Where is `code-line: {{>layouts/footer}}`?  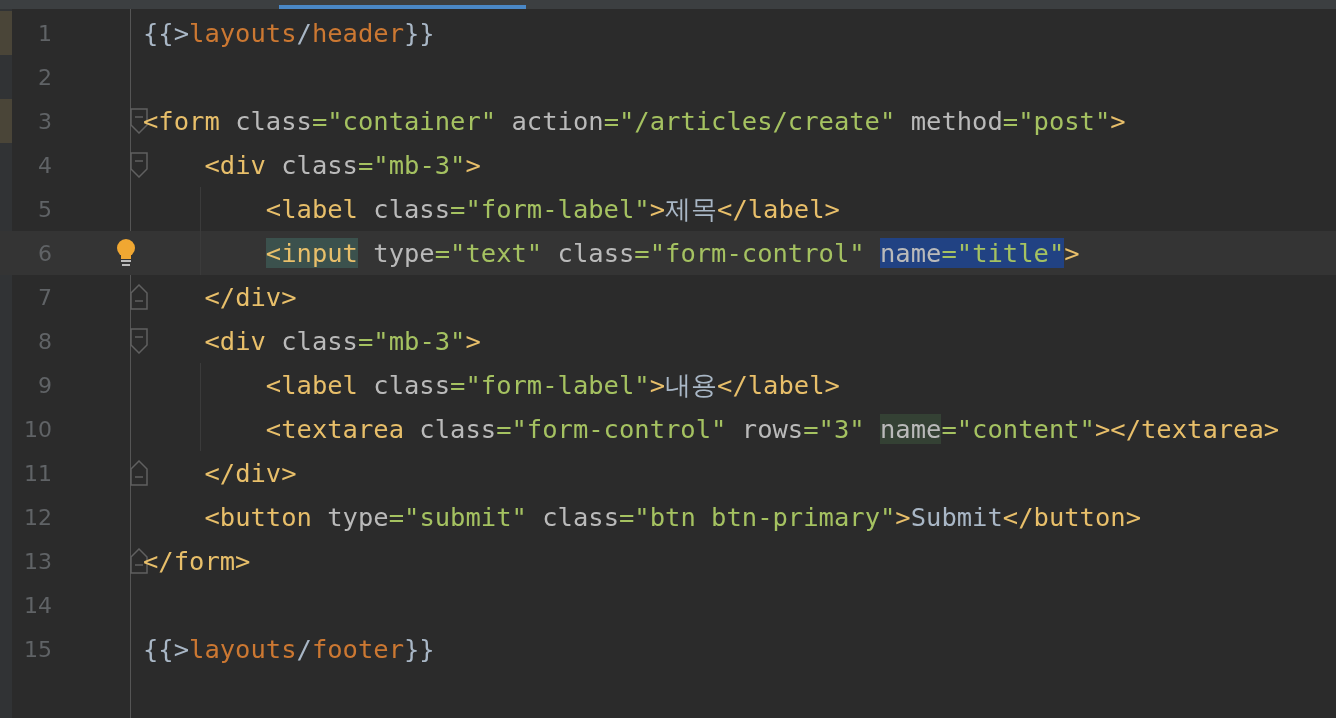
code-line: {{>layouts/footer}} is located at coordinates (289, 649).